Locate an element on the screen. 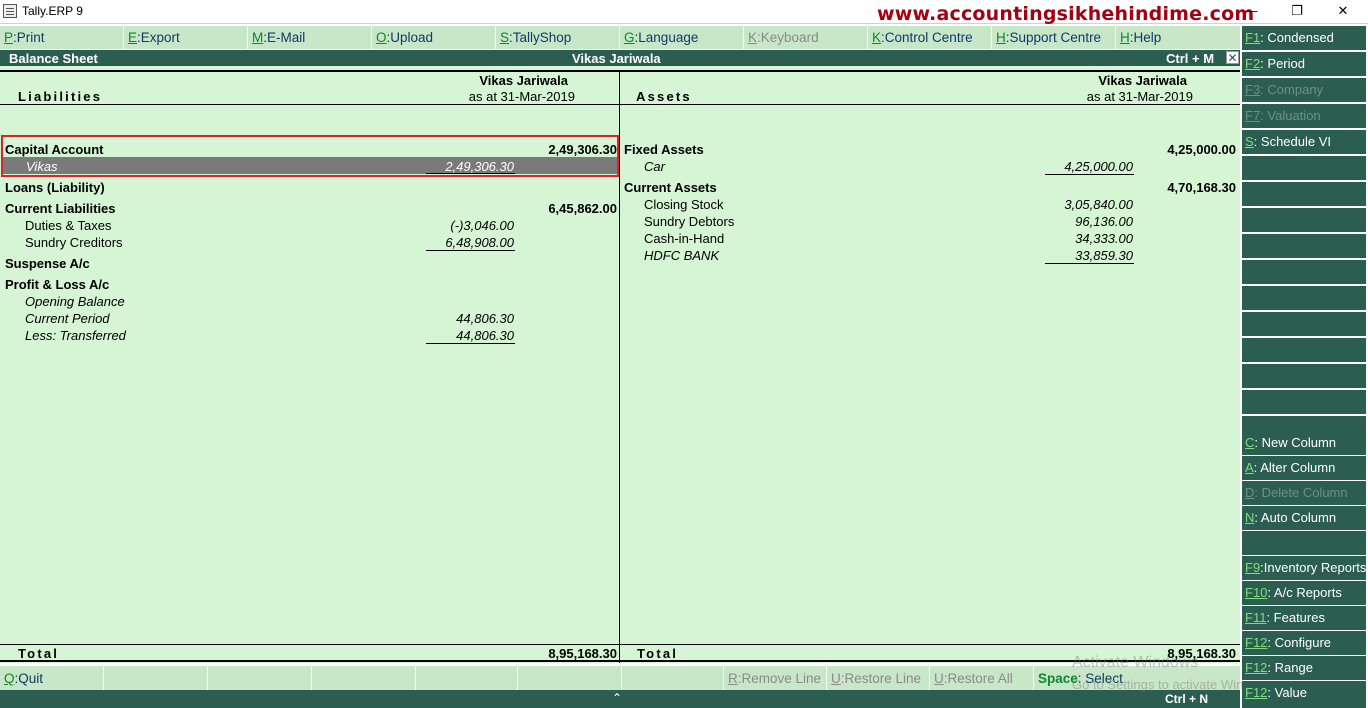 The height and width of the screenshot is (708, 1368). tally-app-icon is located at coordinates (10, 11).